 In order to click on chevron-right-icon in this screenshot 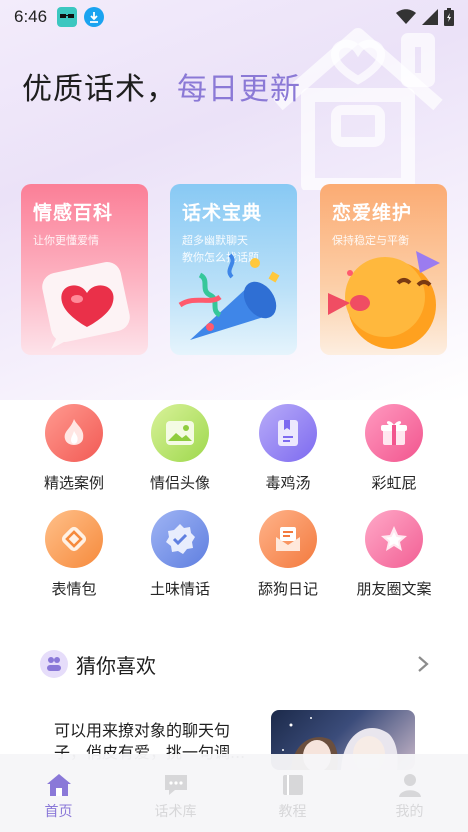, I will do `click(423, 664)`.